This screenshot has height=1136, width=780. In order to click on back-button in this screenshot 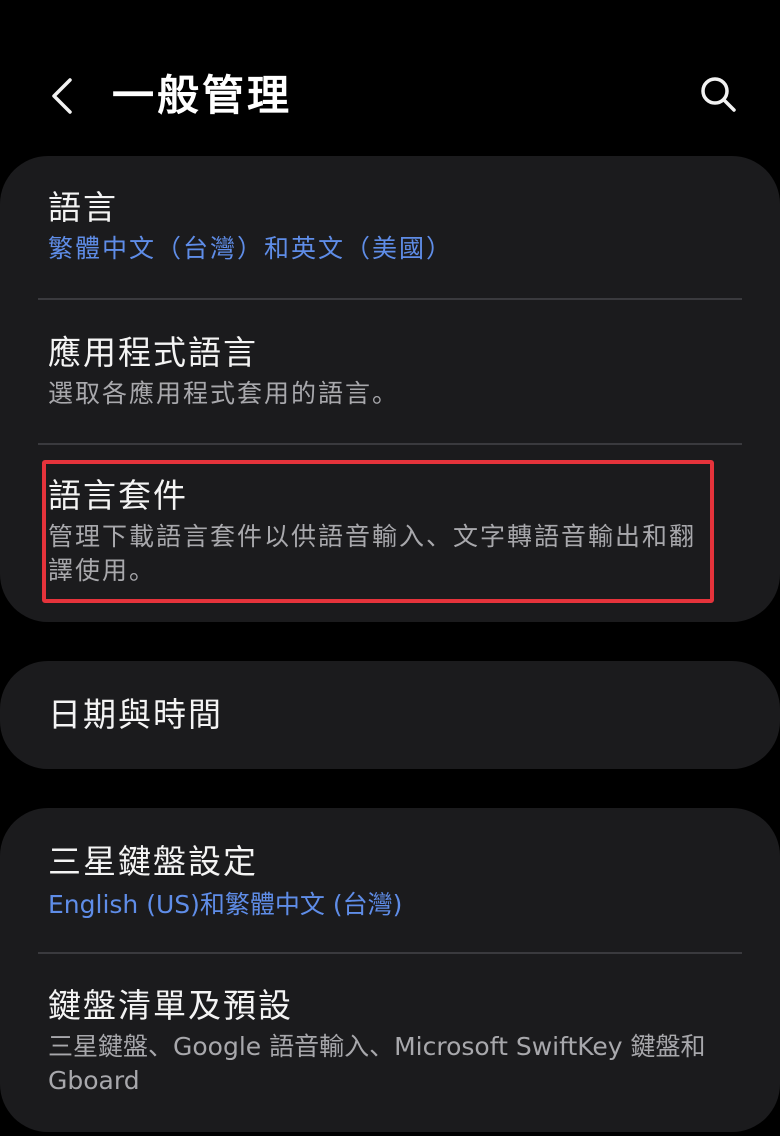, I will do `click(62, 96)`.